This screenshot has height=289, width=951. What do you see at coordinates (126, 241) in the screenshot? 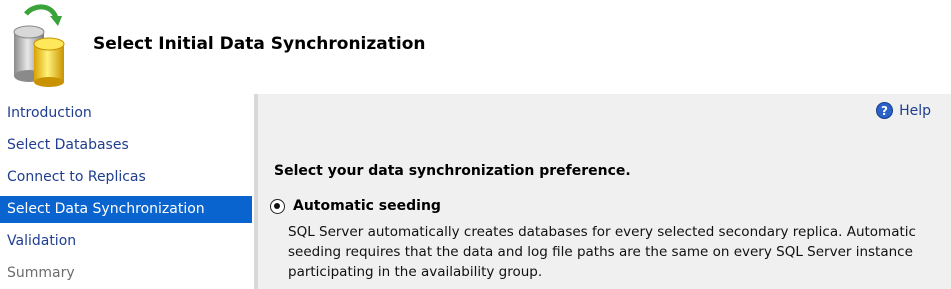
I see `nav-item-validation: Validation` at bounding box center [126, 241].